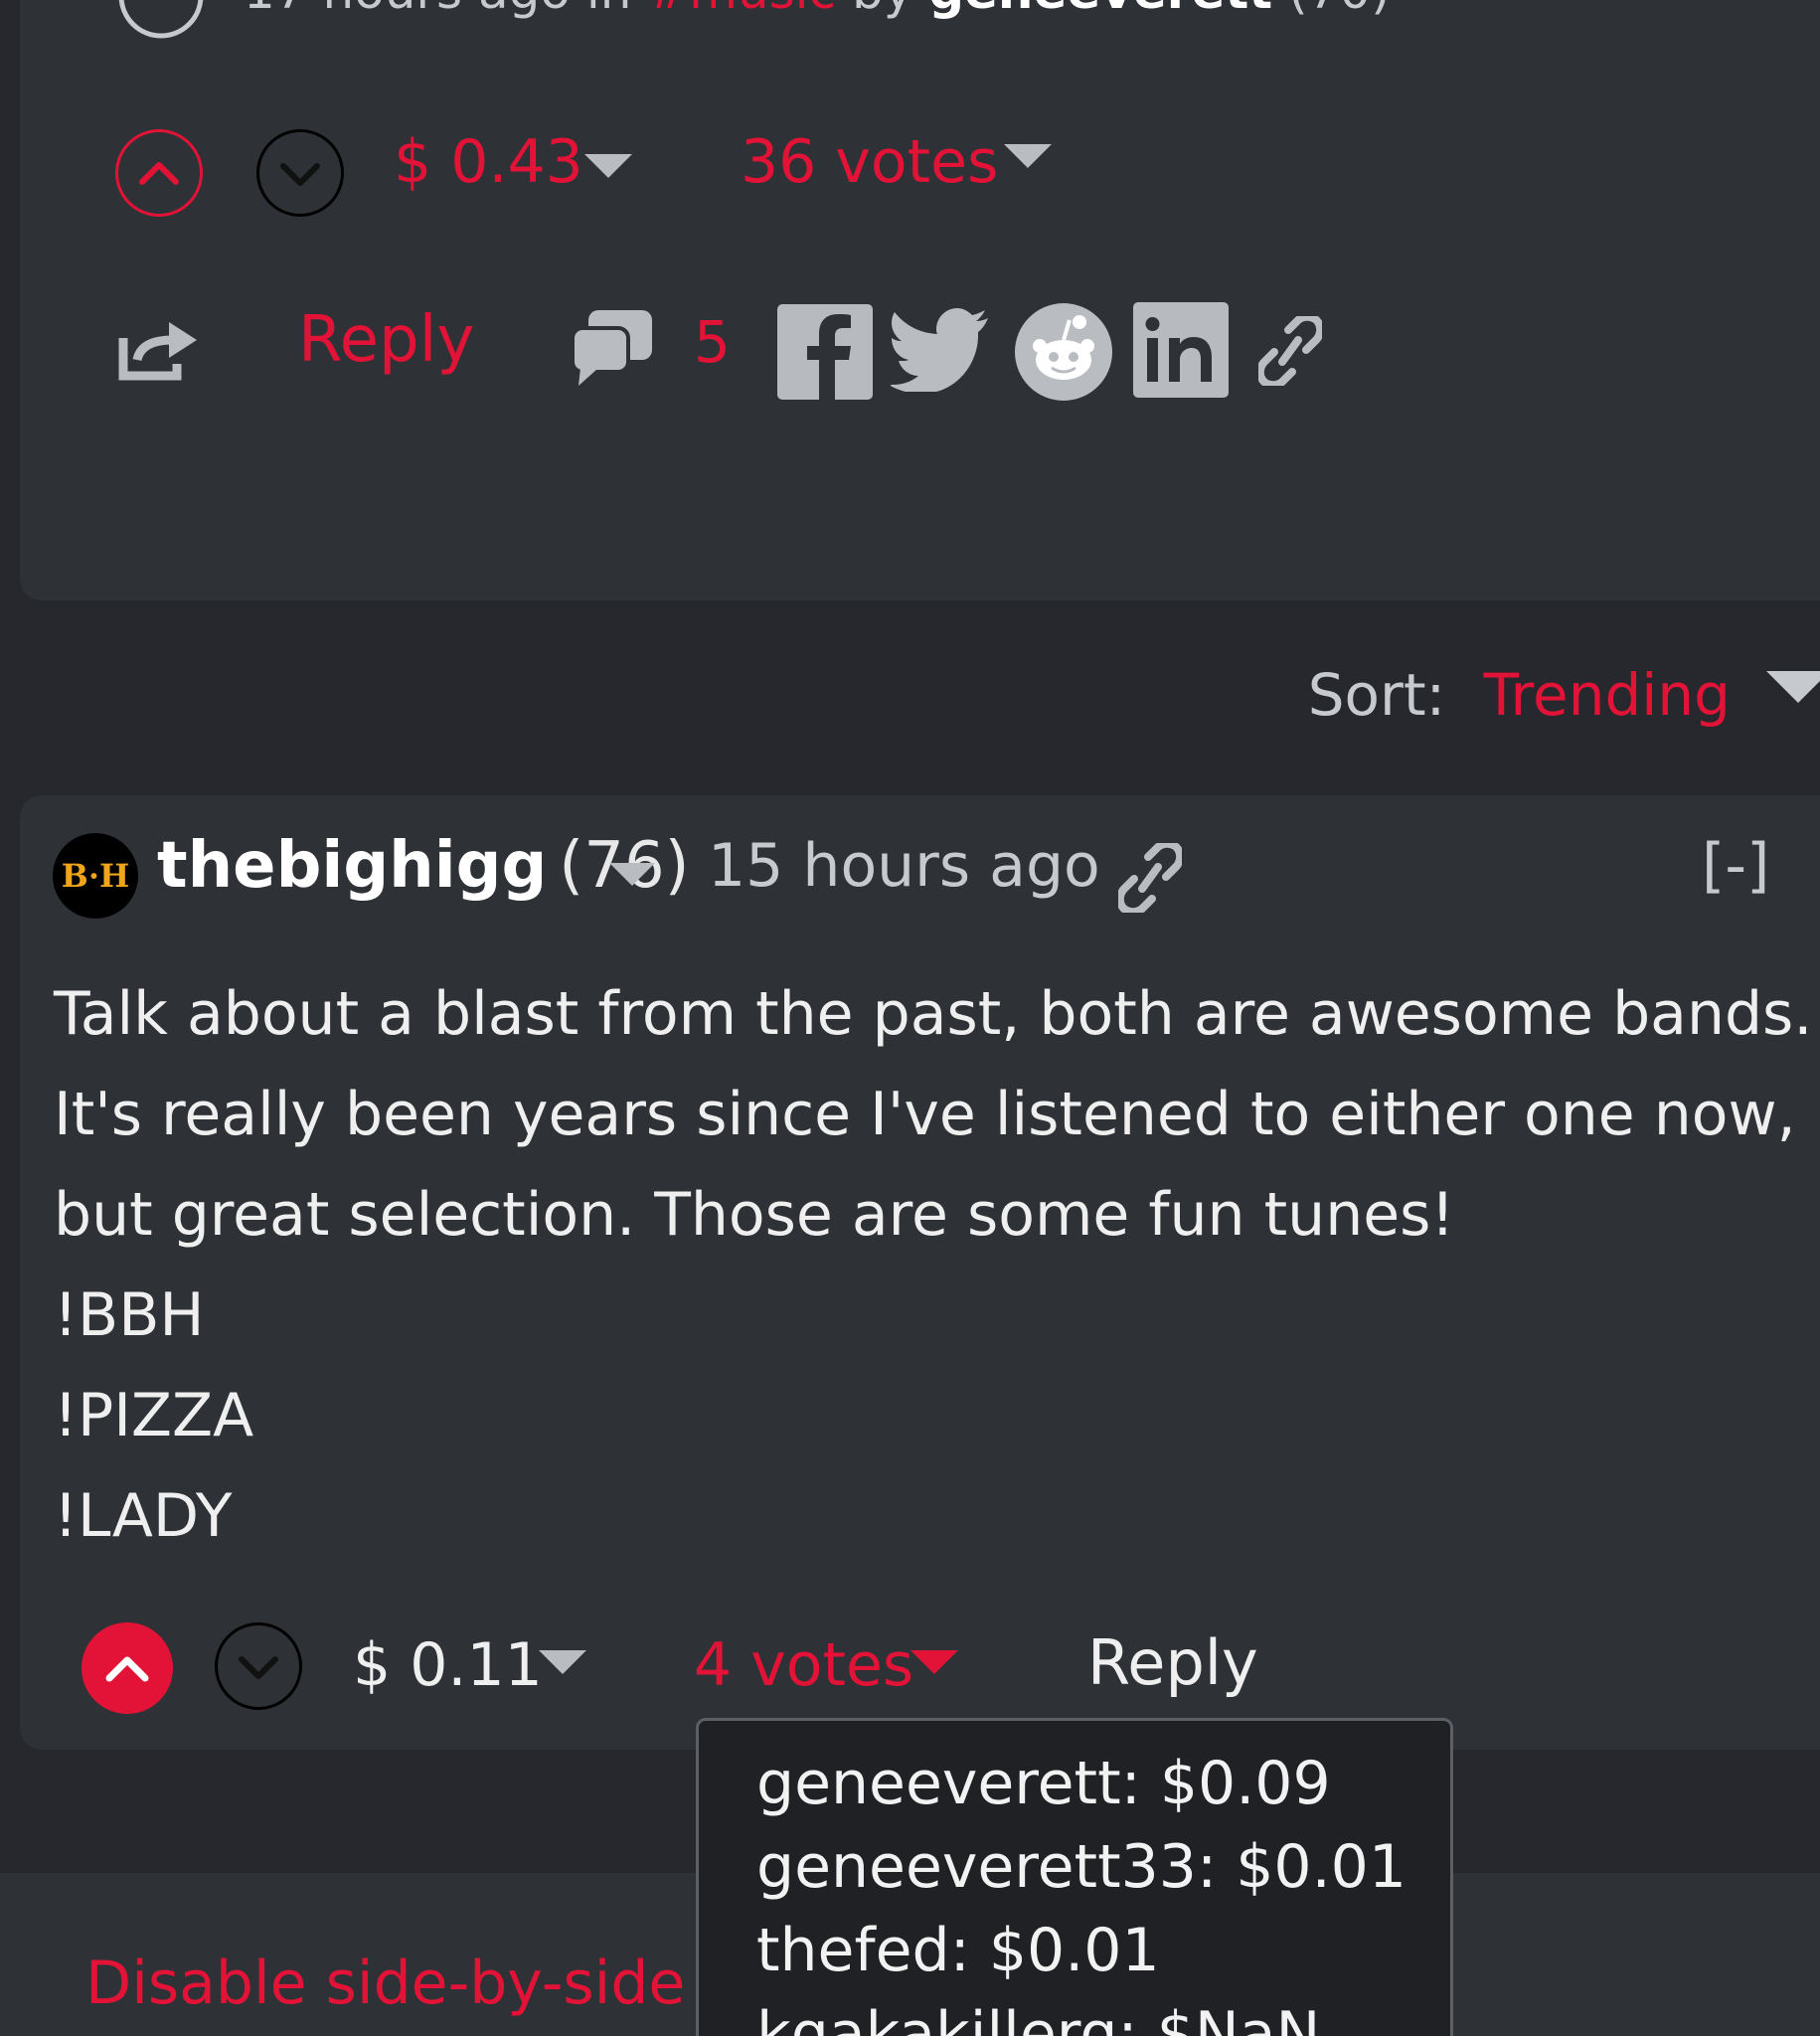 Image resolution: width=1820 pixels, height=2036 pixels. I want to click on comment-time: 15 hours ago, so click(904, 866).